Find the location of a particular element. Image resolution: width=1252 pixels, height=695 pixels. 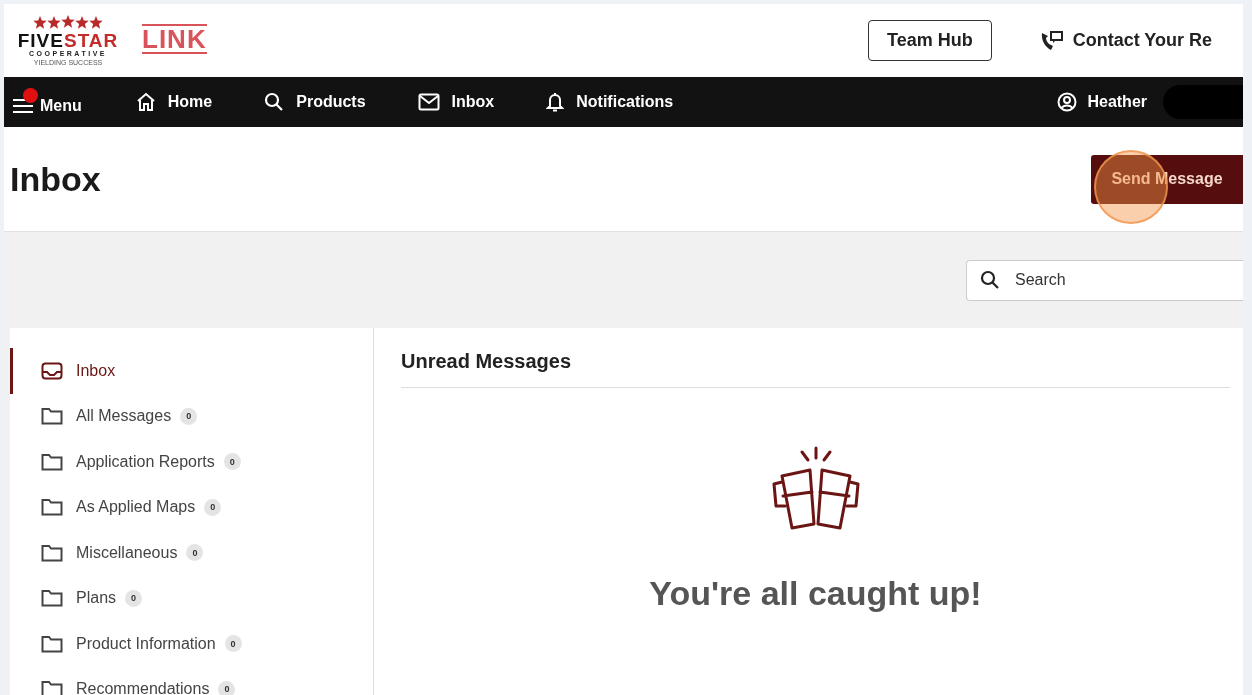

inbox-icon is located at coordinates (52, 370).